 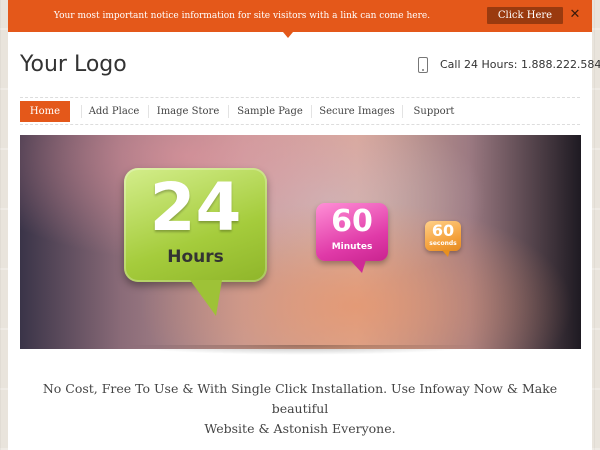 I want to click on tagline-line-2: Website & Astonish Everyone., so click(x=300, y=428).